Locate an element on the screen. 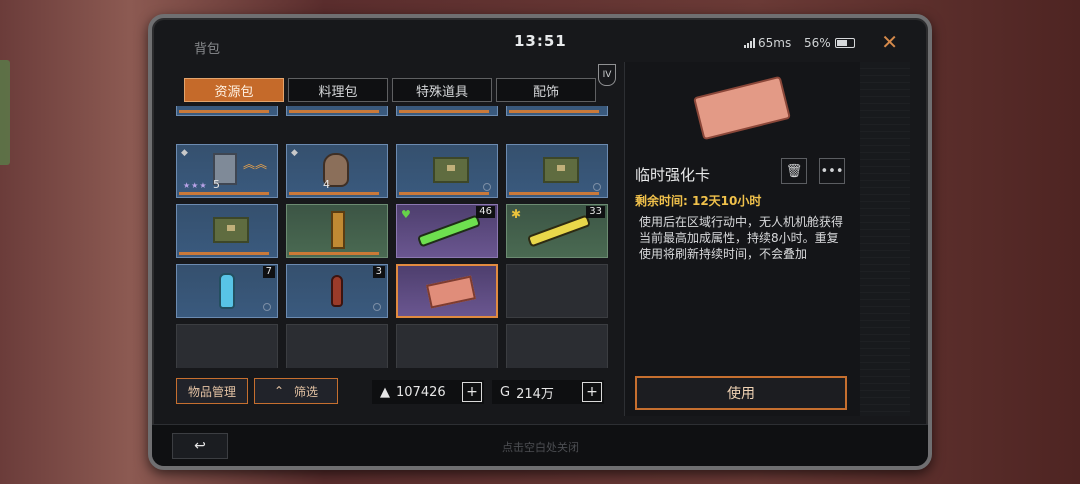 The width and height of the screenshot is (1080, 484). battery-icon is located at coordinates (844, 43).